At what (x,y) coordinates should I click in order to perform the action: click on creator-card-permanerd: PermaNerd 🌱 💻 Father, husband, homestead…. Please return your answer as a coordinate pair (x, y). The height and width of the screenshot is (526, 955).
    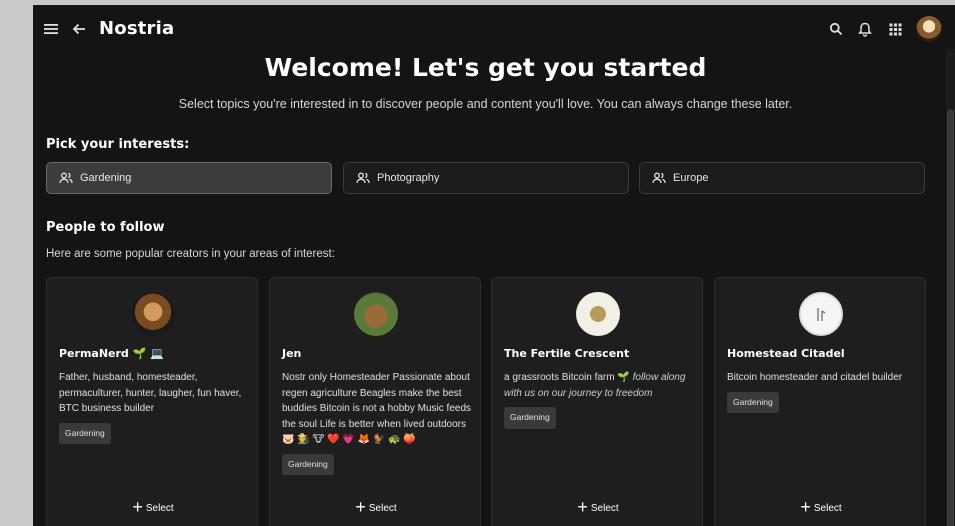
    Looking at the image, I should click on (152, 401).